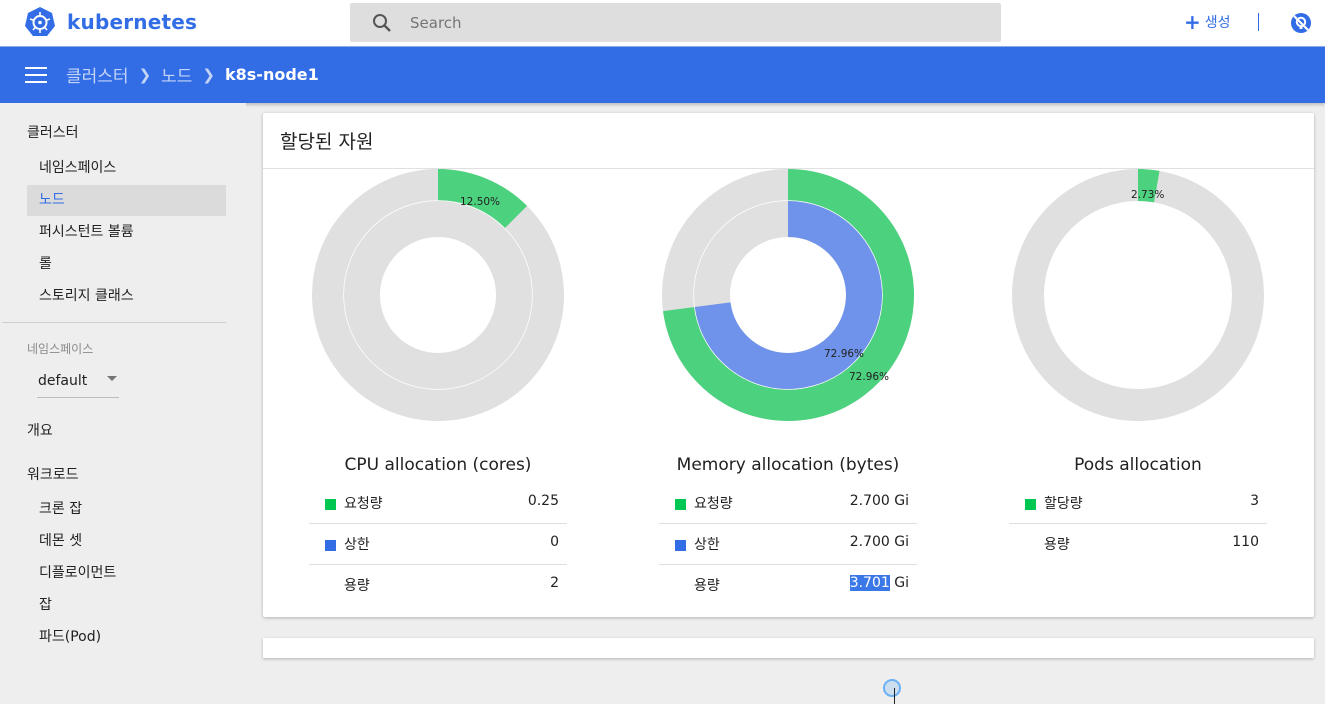 The image size is (1325, 704). Describe the element at coordinates (788, 295) in the screenshot. I see `memory-donut` at that location.